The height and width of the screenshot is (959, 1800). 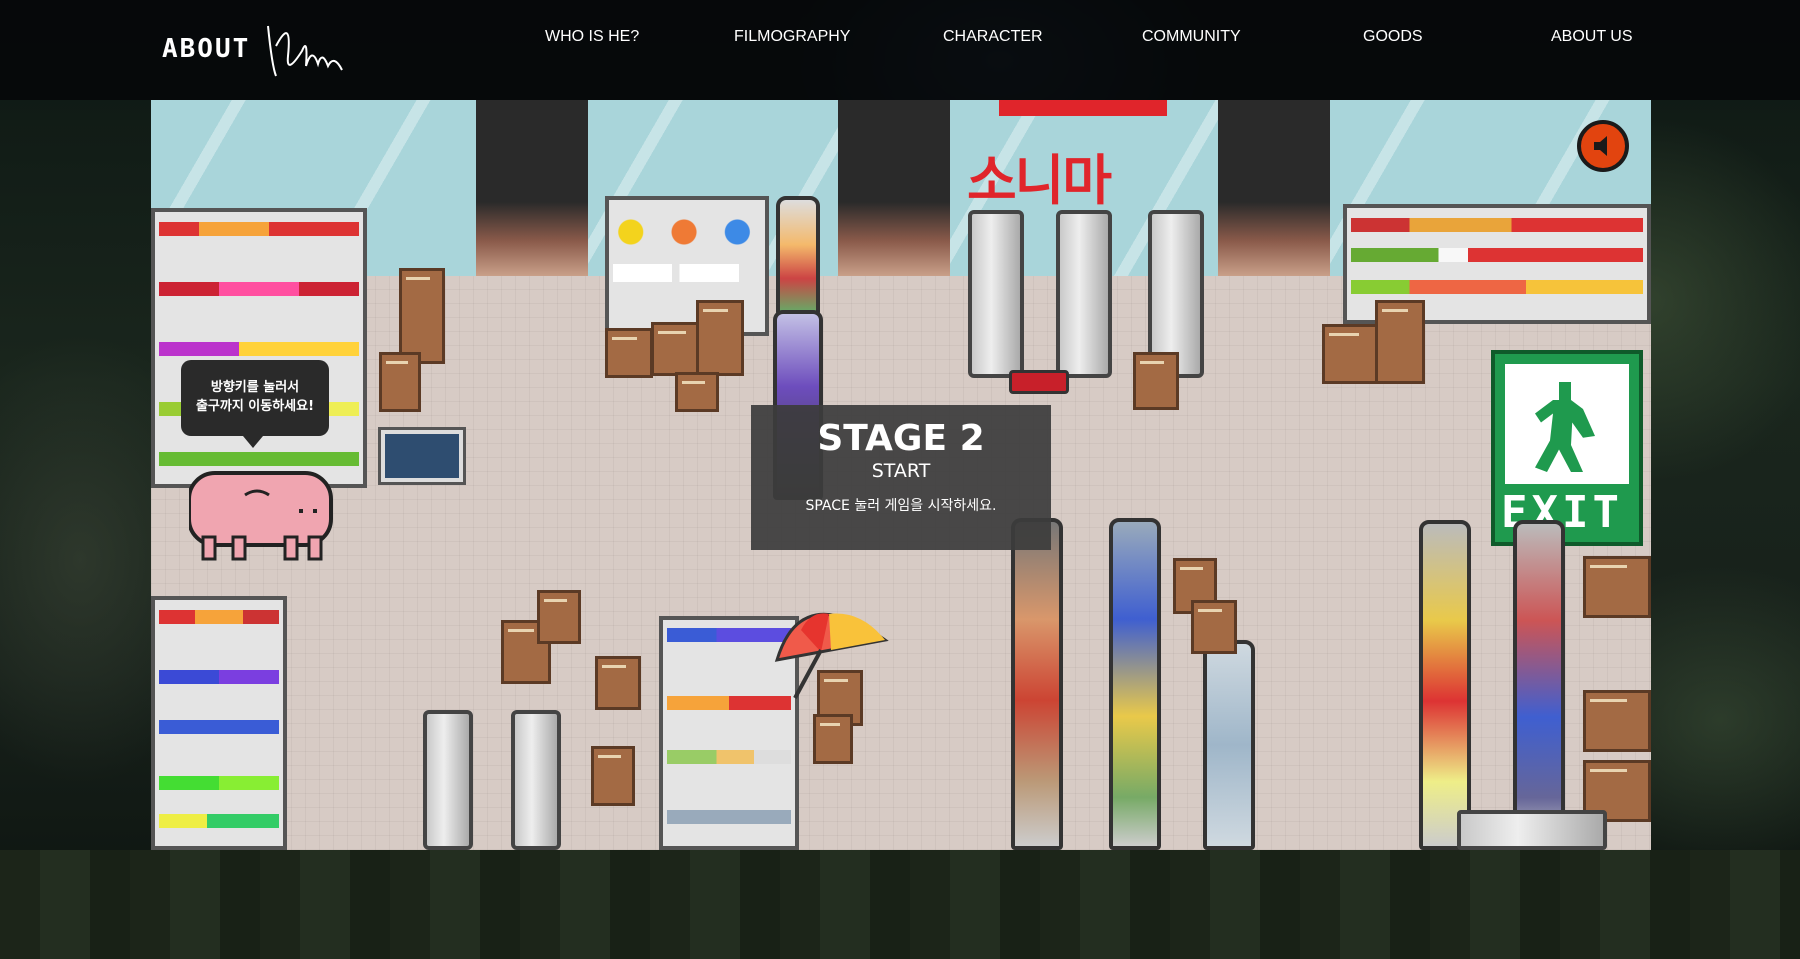 What do you see at coordinates (206, 49) in the screenshot?
I see `site-logo: ABOUT` at bounding box center [206, 49].